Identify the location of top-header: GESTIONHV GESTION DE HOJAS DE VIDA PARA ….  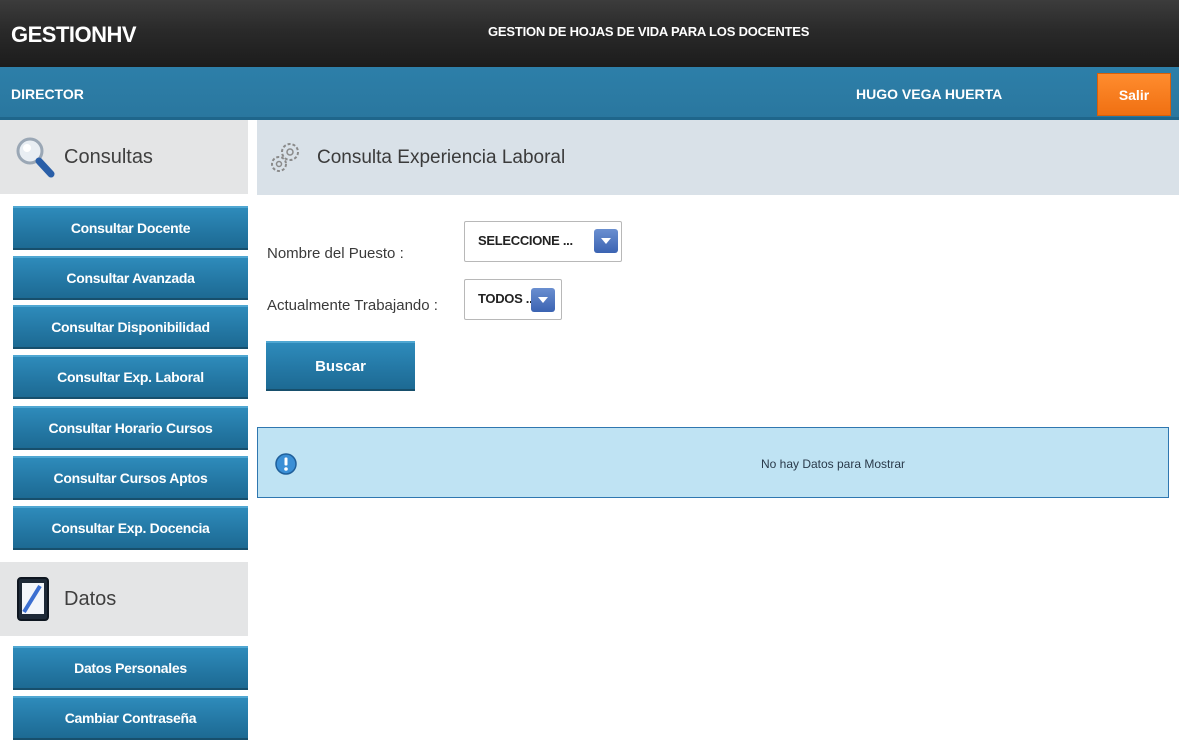
(589, 33).